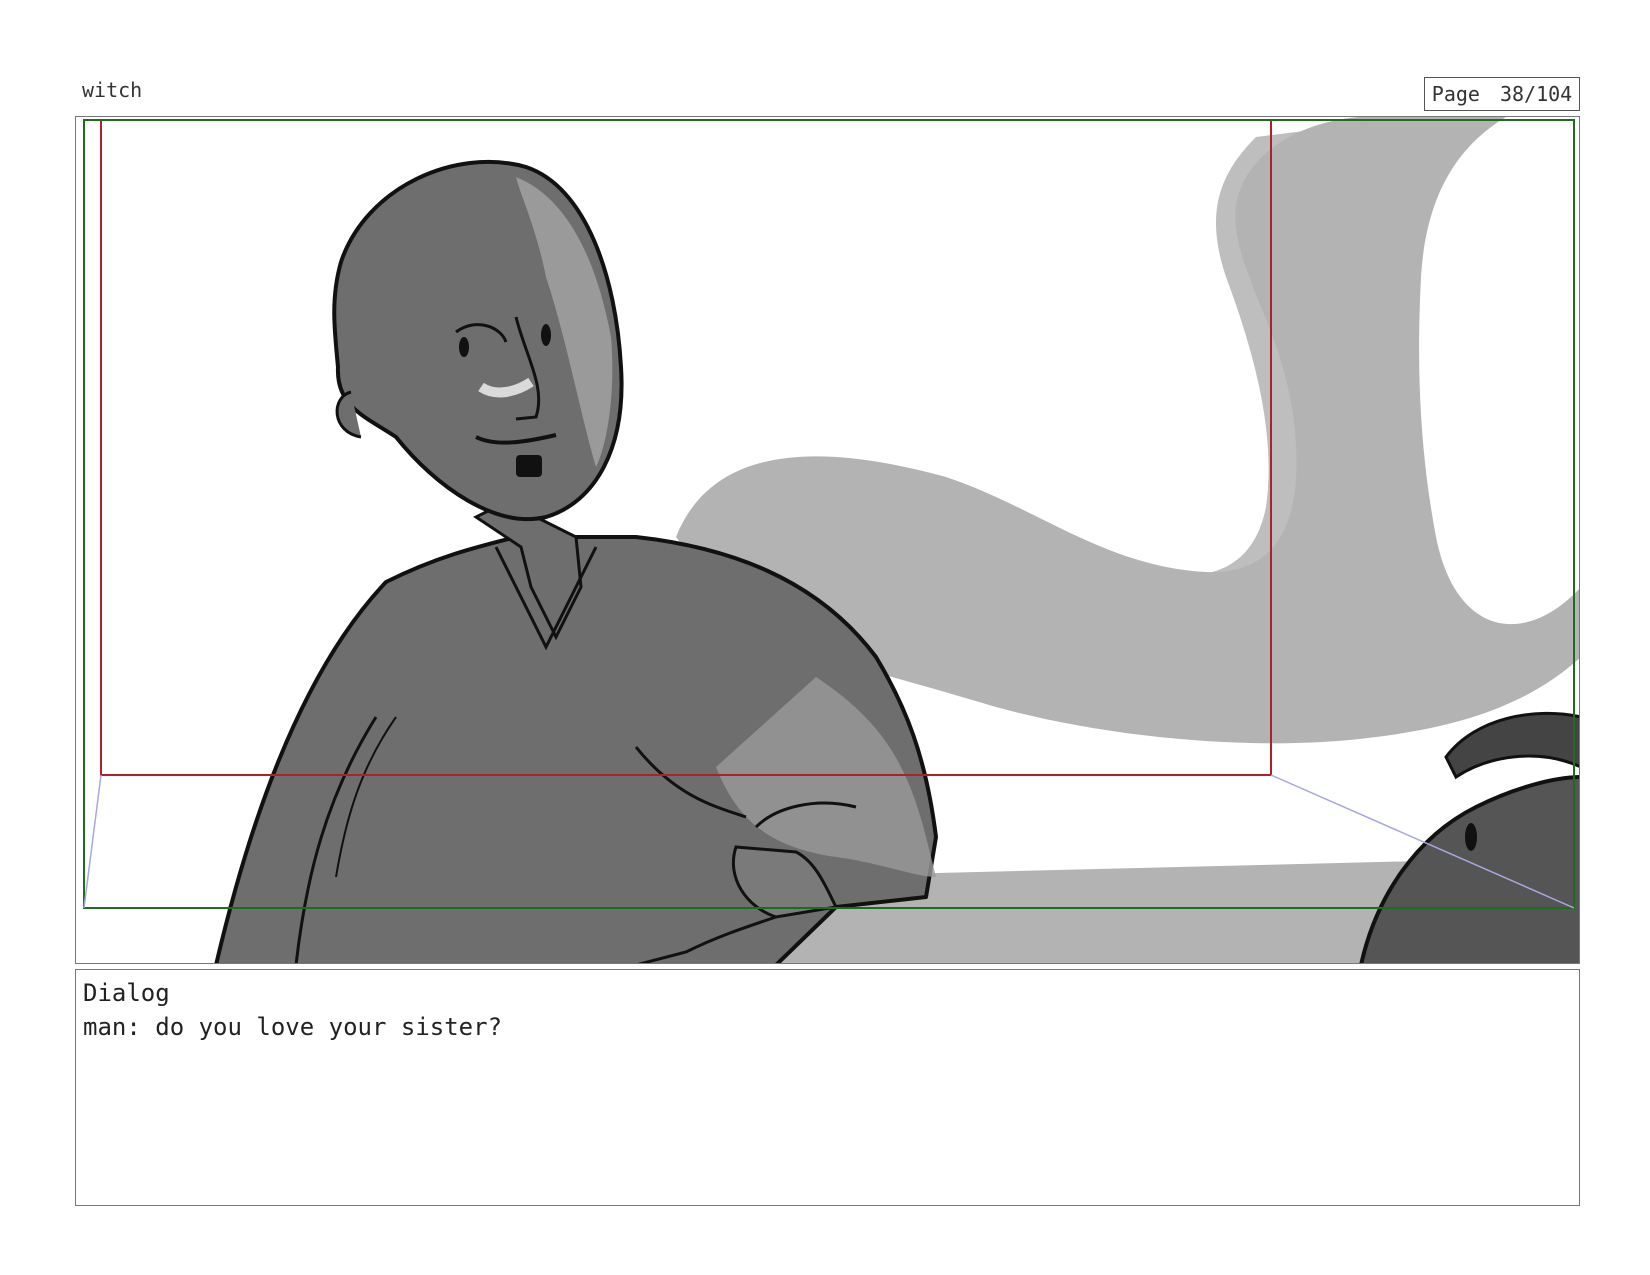 This screenshot has height=1275, width=1650. Describe the element at coordinates (112, 90) in the screenshot. I see `project-title: witch` at that location.